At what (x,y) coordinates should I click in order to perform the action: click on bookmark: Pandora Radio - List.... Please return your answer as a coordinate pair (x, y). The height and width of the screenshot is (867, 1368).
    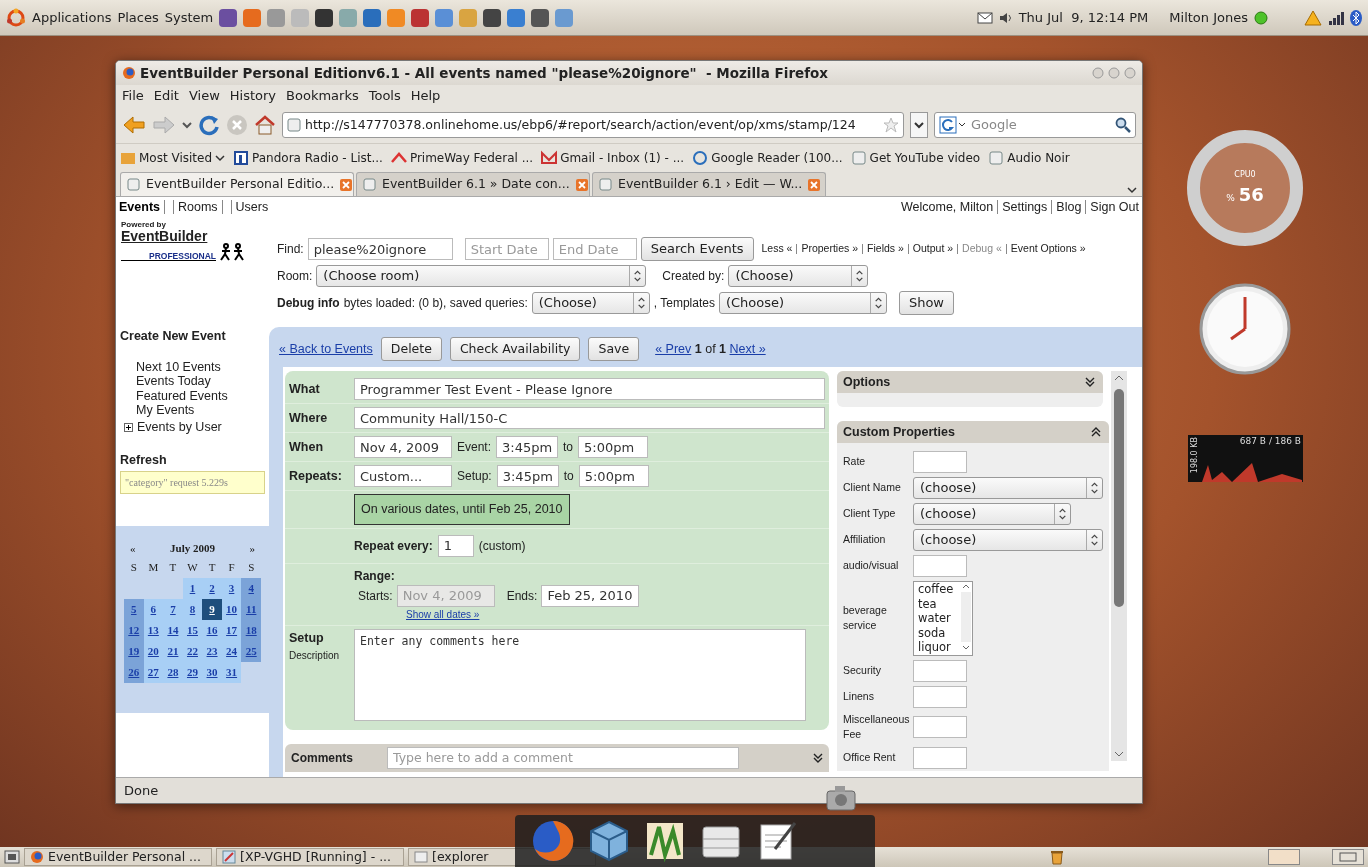
    Looking at the image, I should click on (308, 157).